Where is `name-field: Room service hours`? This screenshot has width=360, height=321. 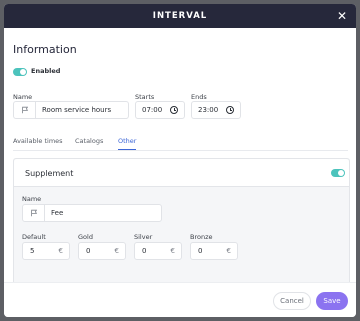
name-field: Room service hours is located at coordinates (71, 110).